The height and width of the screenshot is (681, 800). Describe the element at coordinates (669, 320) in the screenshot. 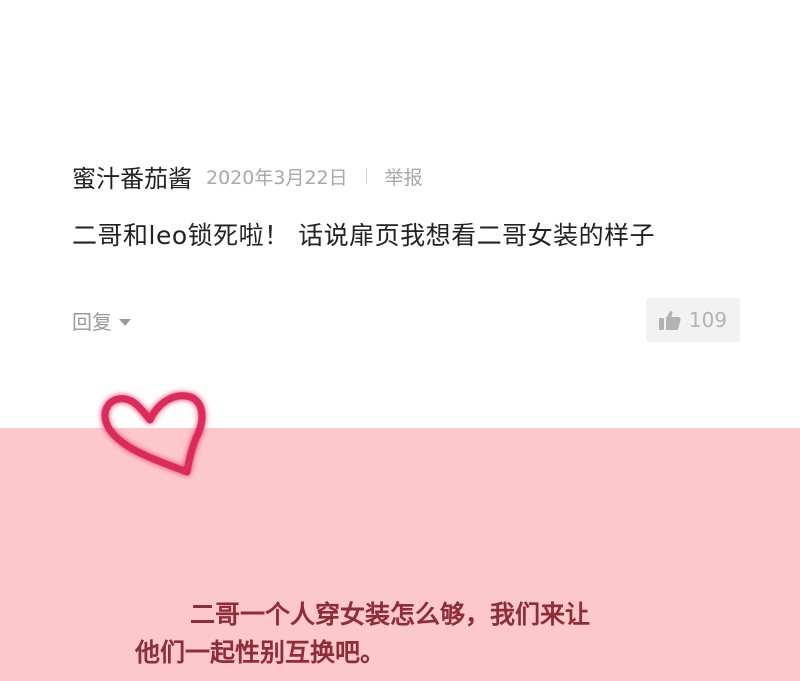

I see `thumbs-up-icon` at that location.